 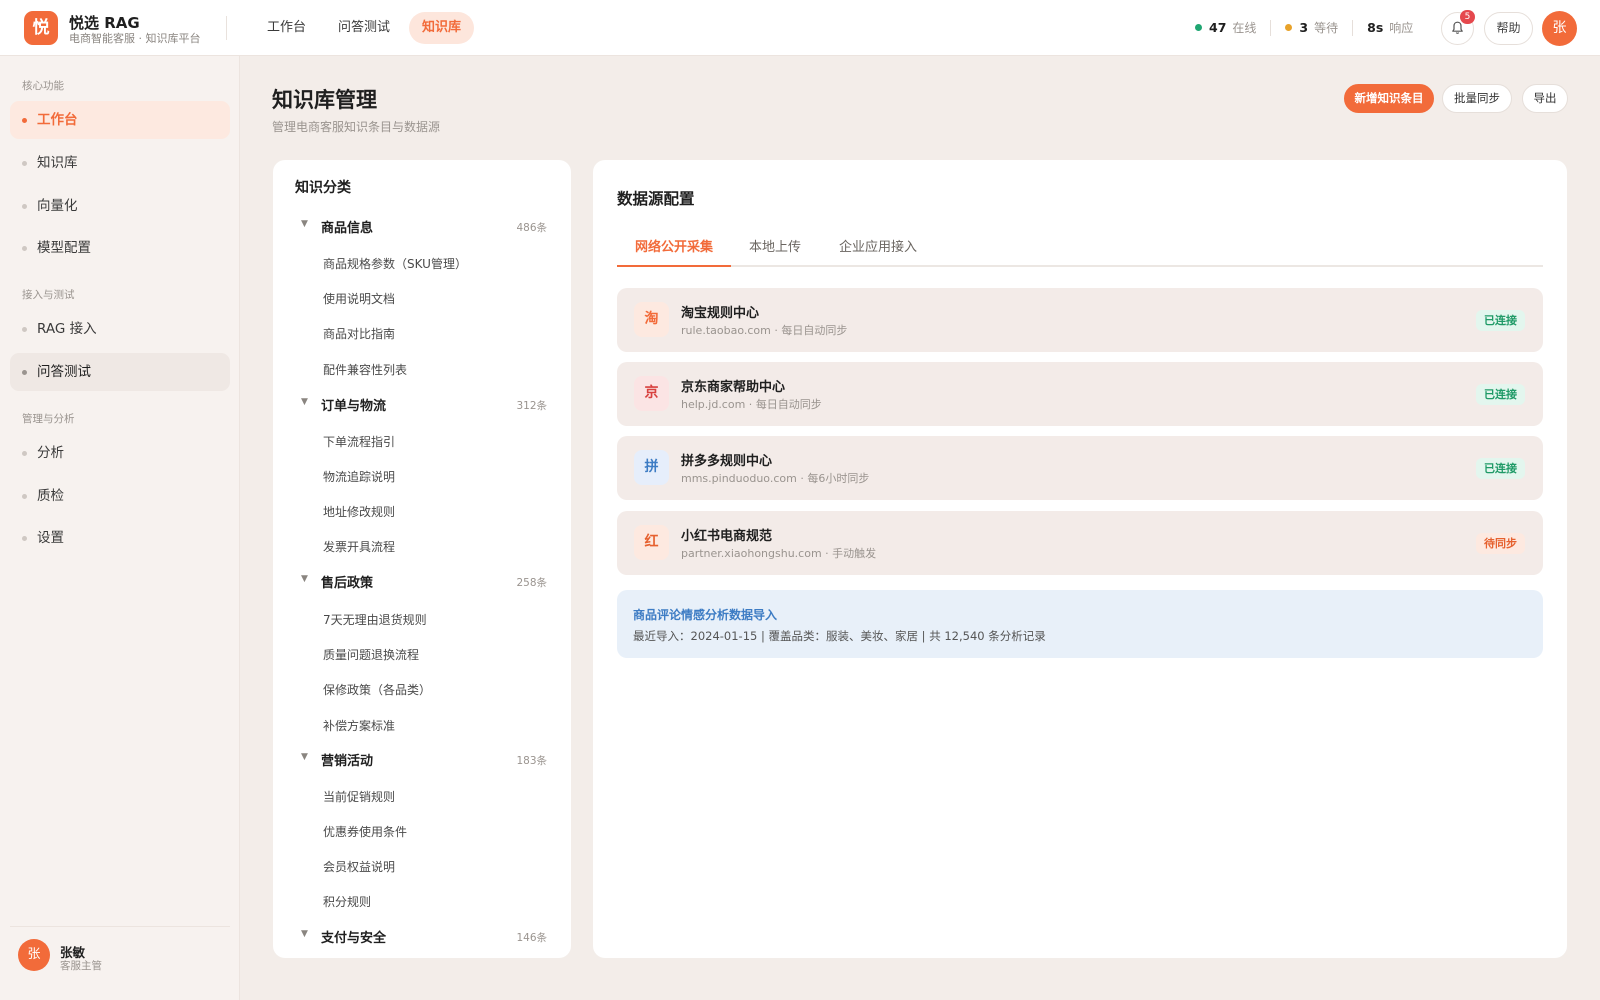 What do you see at coordinates (1545, 98) in the screenshot?
I see `export-button: 导出` at bounding box center [1545, 98].